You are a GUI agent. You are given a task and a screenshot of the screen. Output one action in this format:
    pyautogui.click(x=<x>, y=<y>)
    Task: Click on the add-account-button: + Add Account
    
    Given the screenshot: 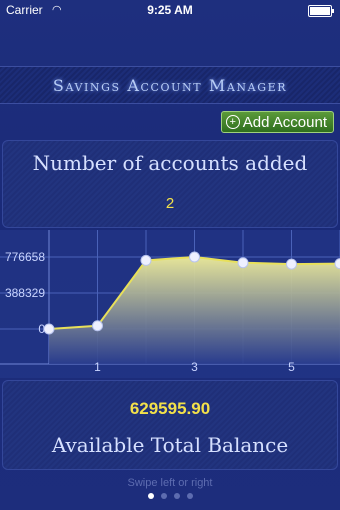 What is the action you would take?
    pyautogui.click(x=277, y=122)
    